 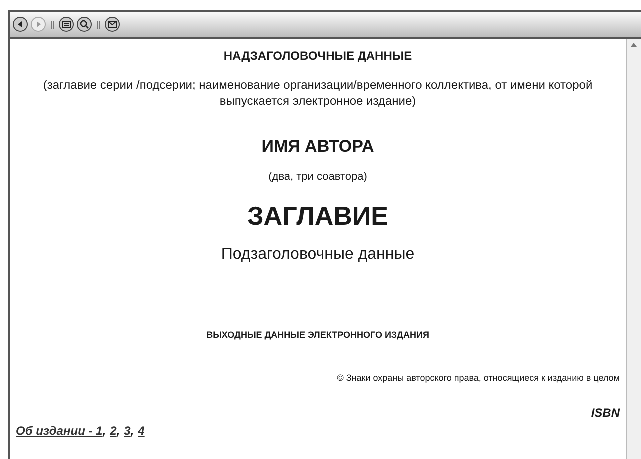 I want to click on scroll-up-icon, so click(x=634, y=45).